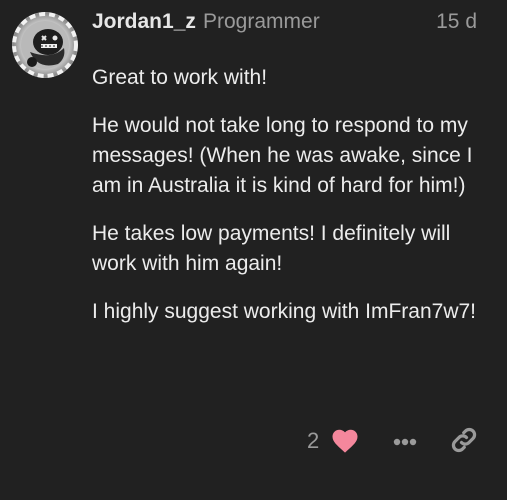 The width and height of the screenshot is (507, 500). I want to click on like-button, so click(345, 441).